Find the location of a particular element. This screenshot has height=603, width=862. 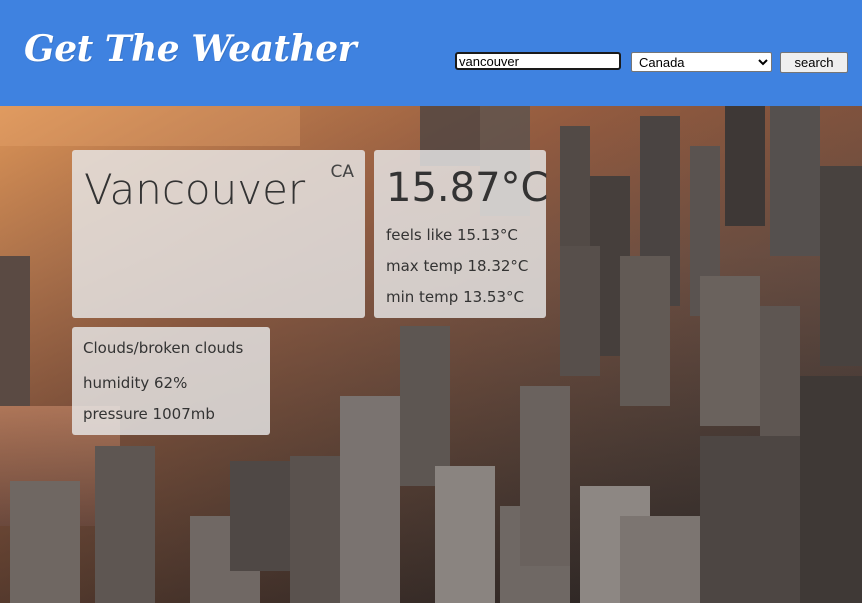

city-card: Vancouver CA is located at coordinates (218, 234).